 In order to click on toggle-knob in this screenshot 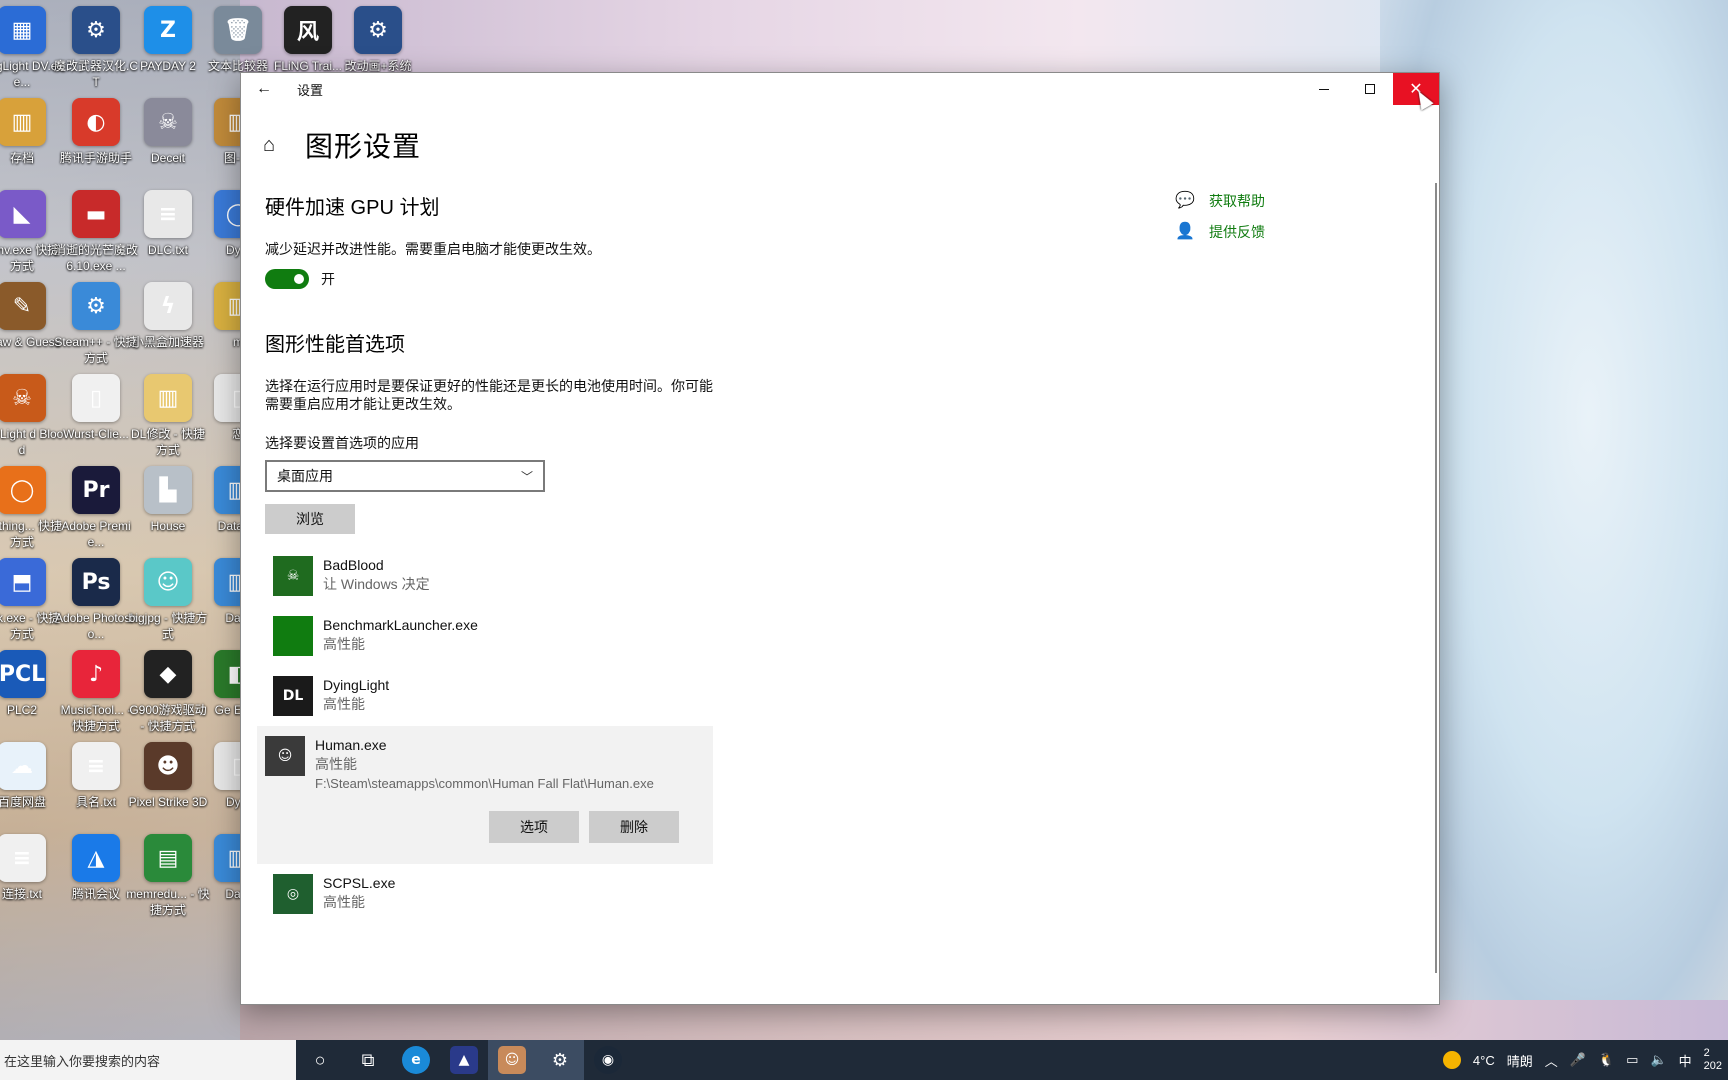, I will do `click(299, 279)`.